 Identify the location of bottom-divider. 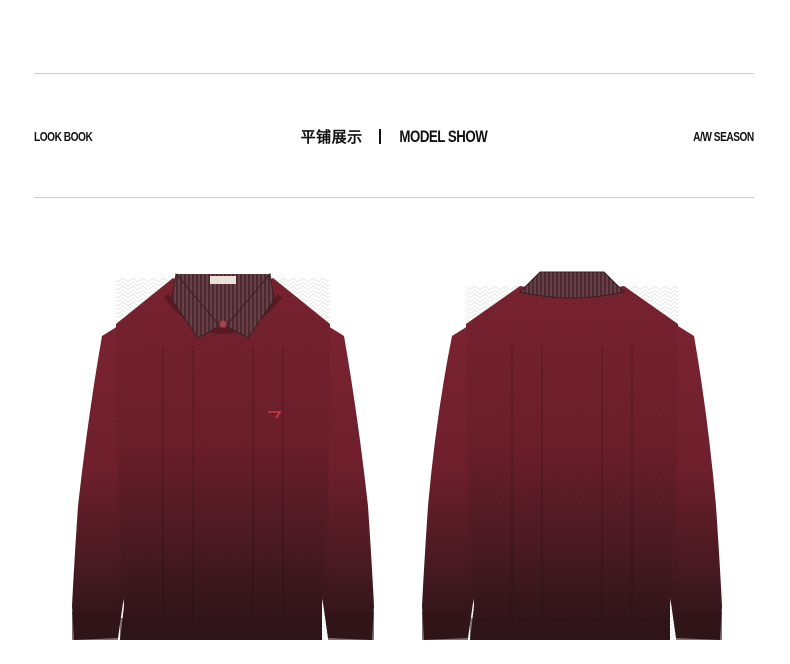
(394, 197).